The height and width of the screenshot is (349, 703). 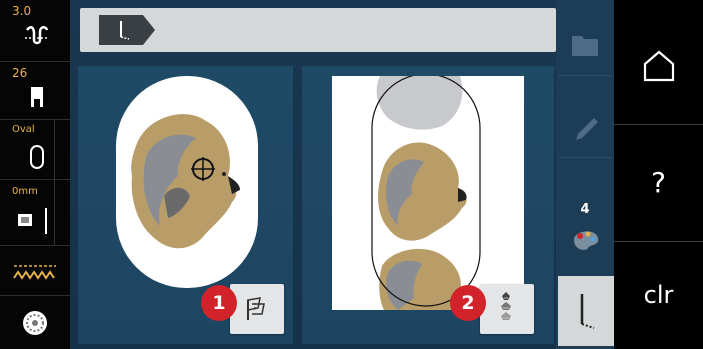 What do you see at coordinates (37, 157) in the screenshot?
I see `oval-hoop-icon` at bounding box center [37, 157].